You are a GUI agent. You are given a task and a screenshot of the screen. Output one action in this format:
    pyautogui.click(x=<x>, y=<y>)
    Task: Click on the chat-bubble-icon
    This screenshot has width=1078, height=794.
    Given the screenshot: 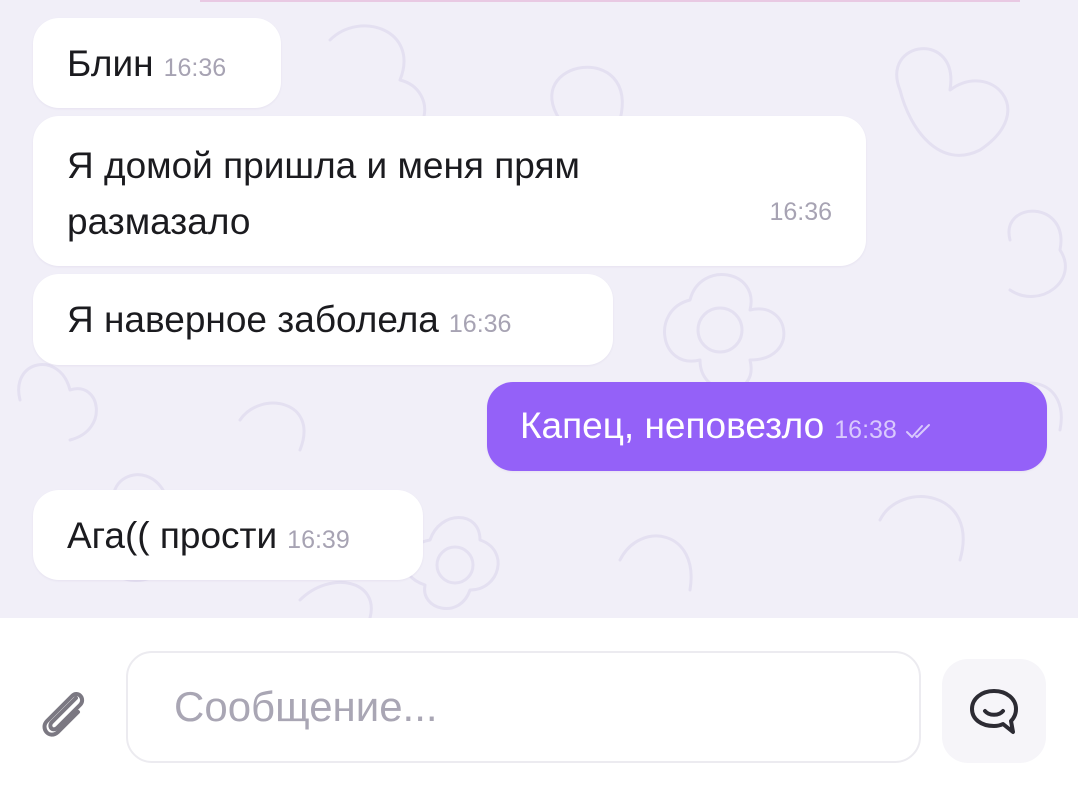 What is the action you would take?
    pyautogui.click(x=994, y=711)
    